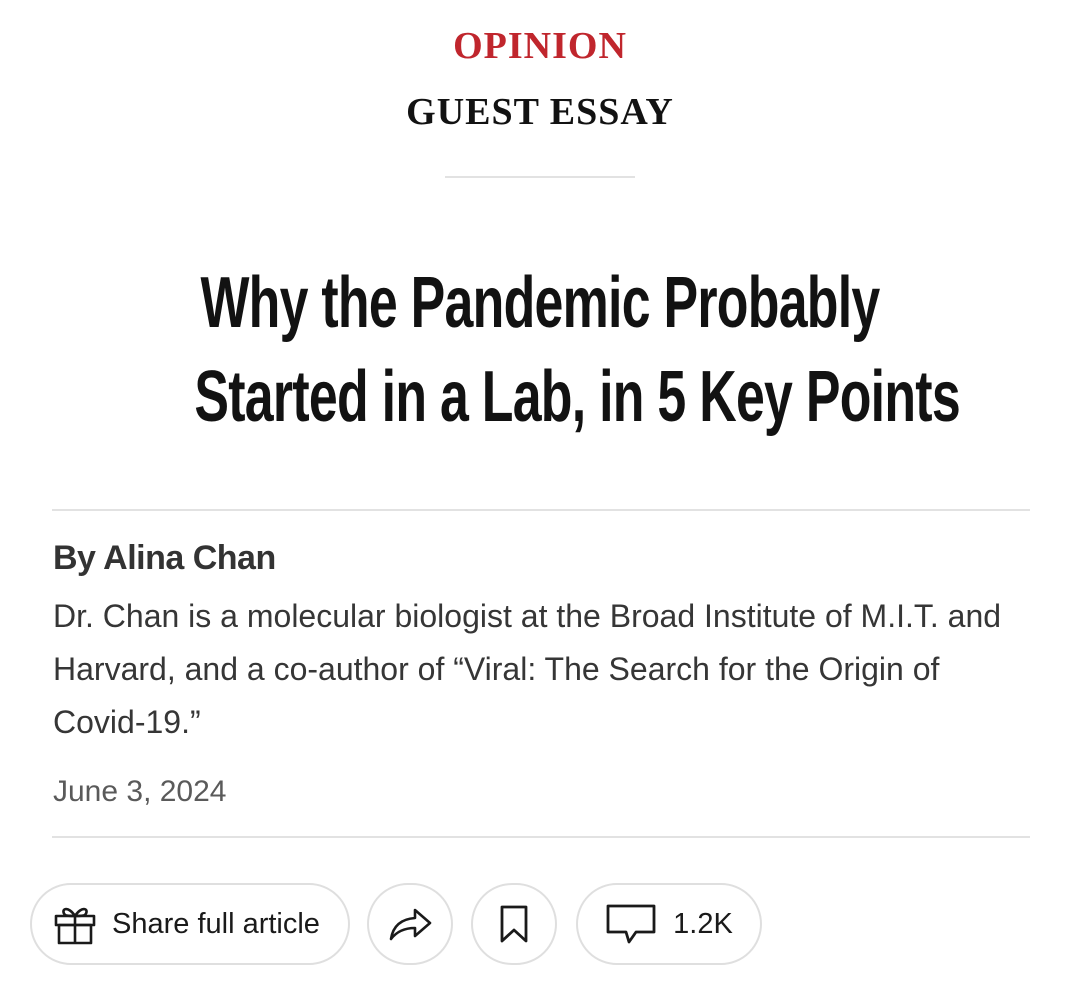 The image size is (1080, 992). I want to click on share-button, so click(410, 924).